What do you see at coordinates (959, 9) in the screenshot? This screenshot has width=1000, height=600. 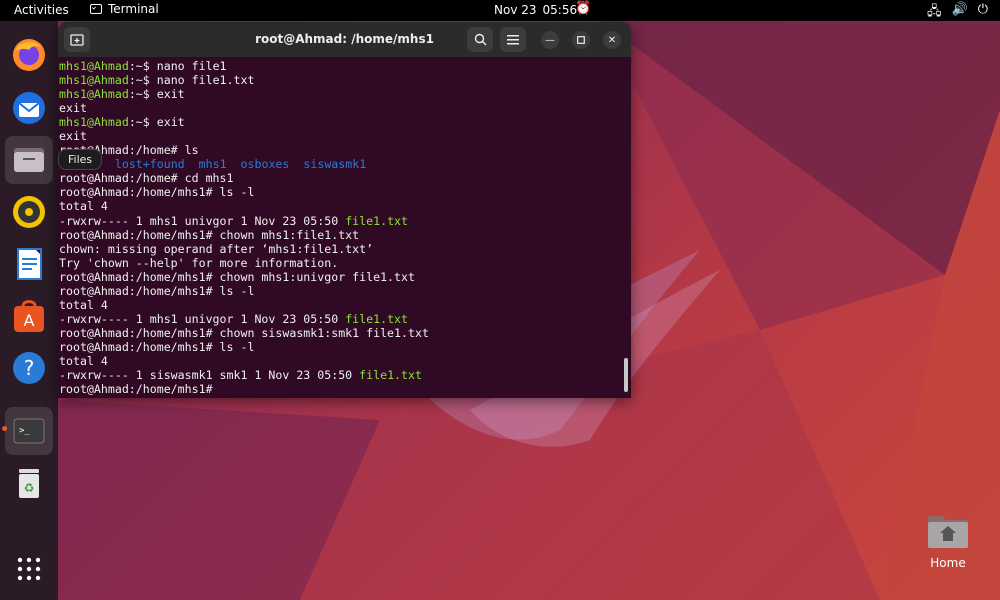 I see `volume-icon: 🔊` at bounding box center [959, 9].